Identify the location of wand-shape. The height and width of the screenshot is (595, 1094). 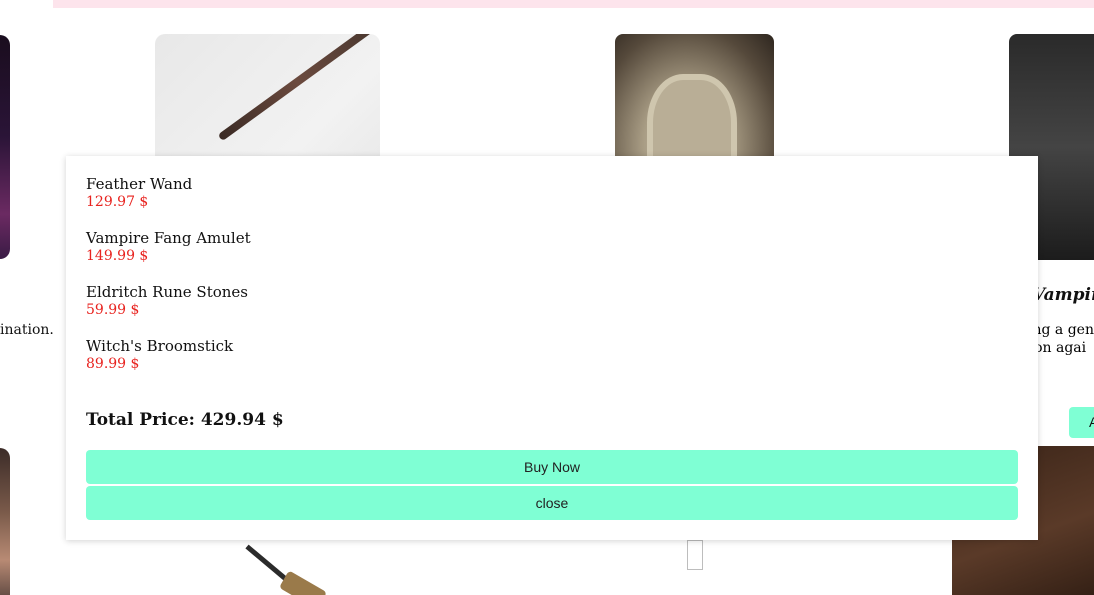
(297, 88).